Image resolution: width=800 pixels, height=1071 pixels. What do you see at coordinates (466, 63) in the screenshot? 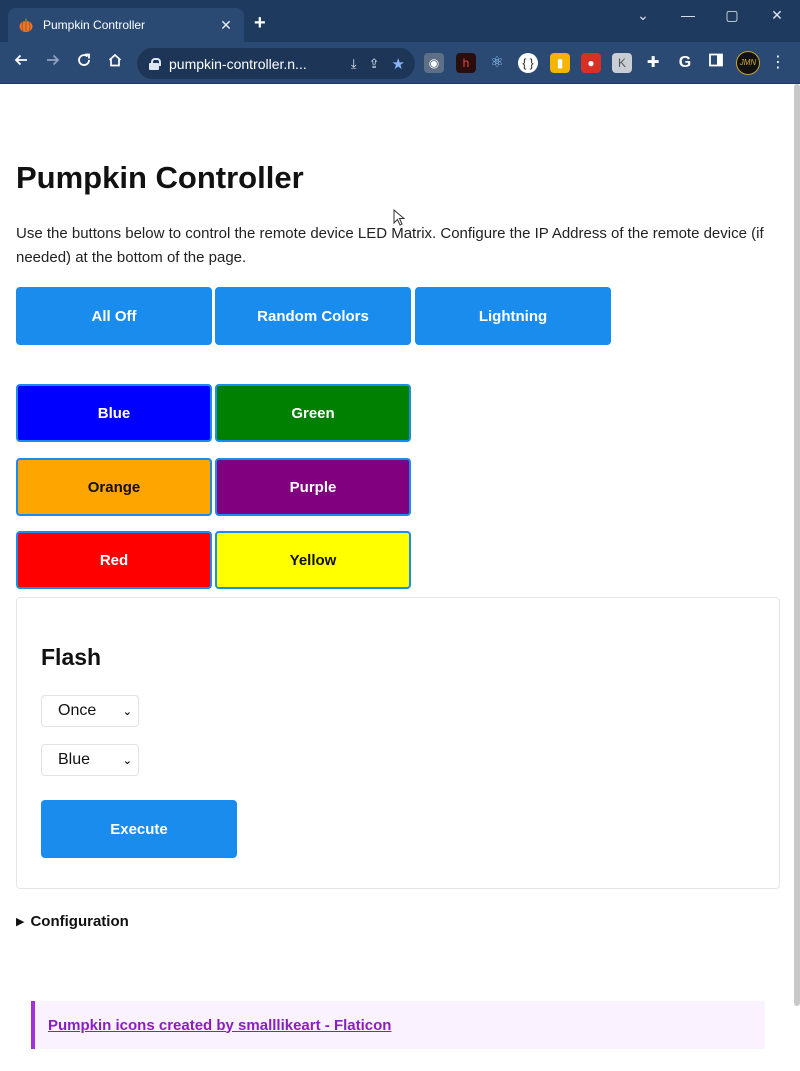
I see `h-extension-icon: h` at bounding box center [466, 63].